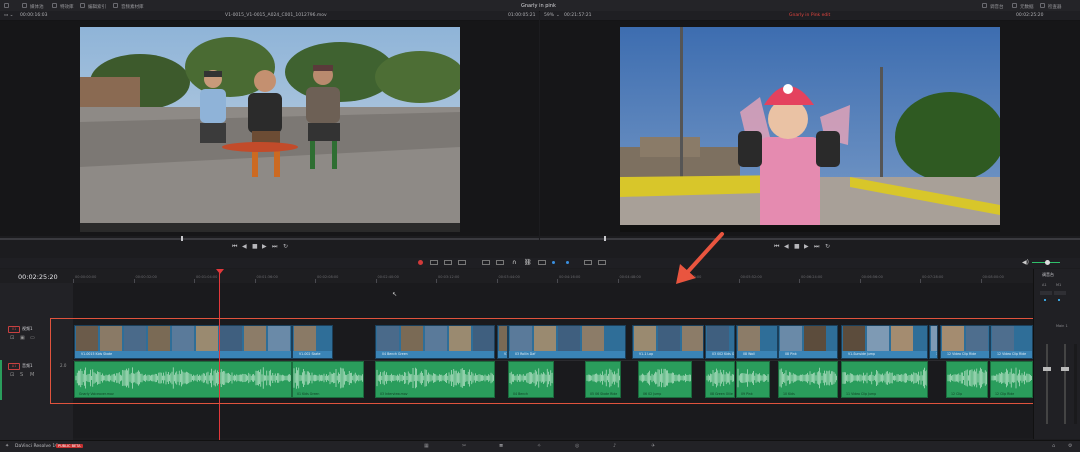  What do you see at coordinates (426, 446) in the screenshot?
I see `media-page-icon: ▦` at bounding box center [426, 446].